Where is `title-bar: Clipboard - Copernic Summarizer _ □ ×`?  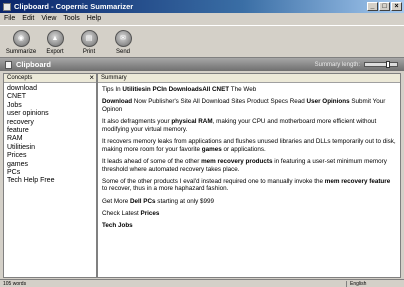 title-bar: Clipboard - Copernic Summarizer _ □ × is located at coordinates (202, 6).